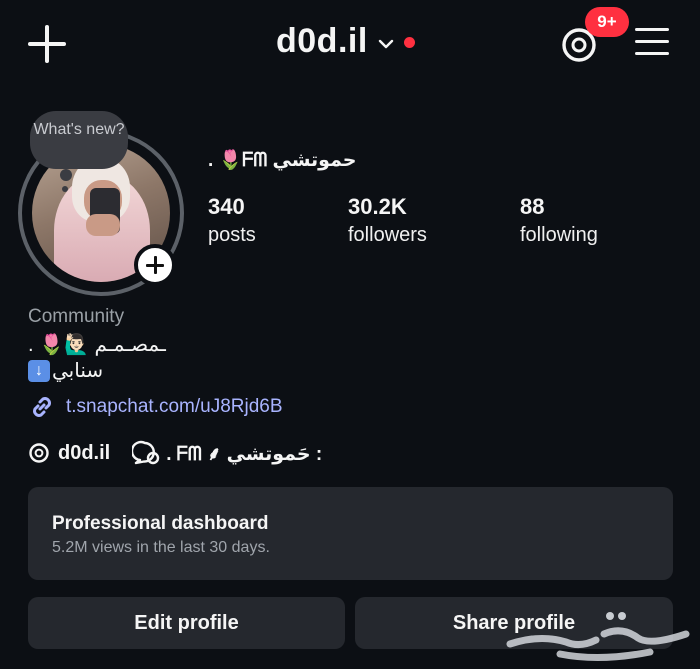 Image resolution: width=700 pixels, height=669 pixels. Describe the element at coordinates (559, 220) in the screenshot. I see `stat-following: 88 following` at that location.